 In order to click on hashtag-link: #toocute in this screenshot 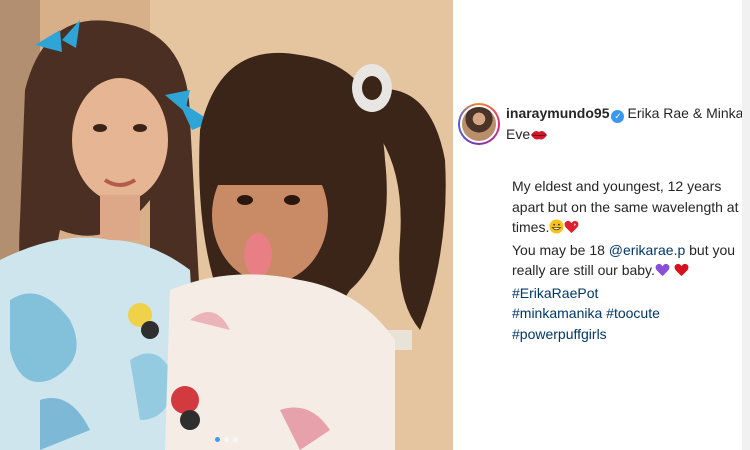, I will do `click(633, 313)`.